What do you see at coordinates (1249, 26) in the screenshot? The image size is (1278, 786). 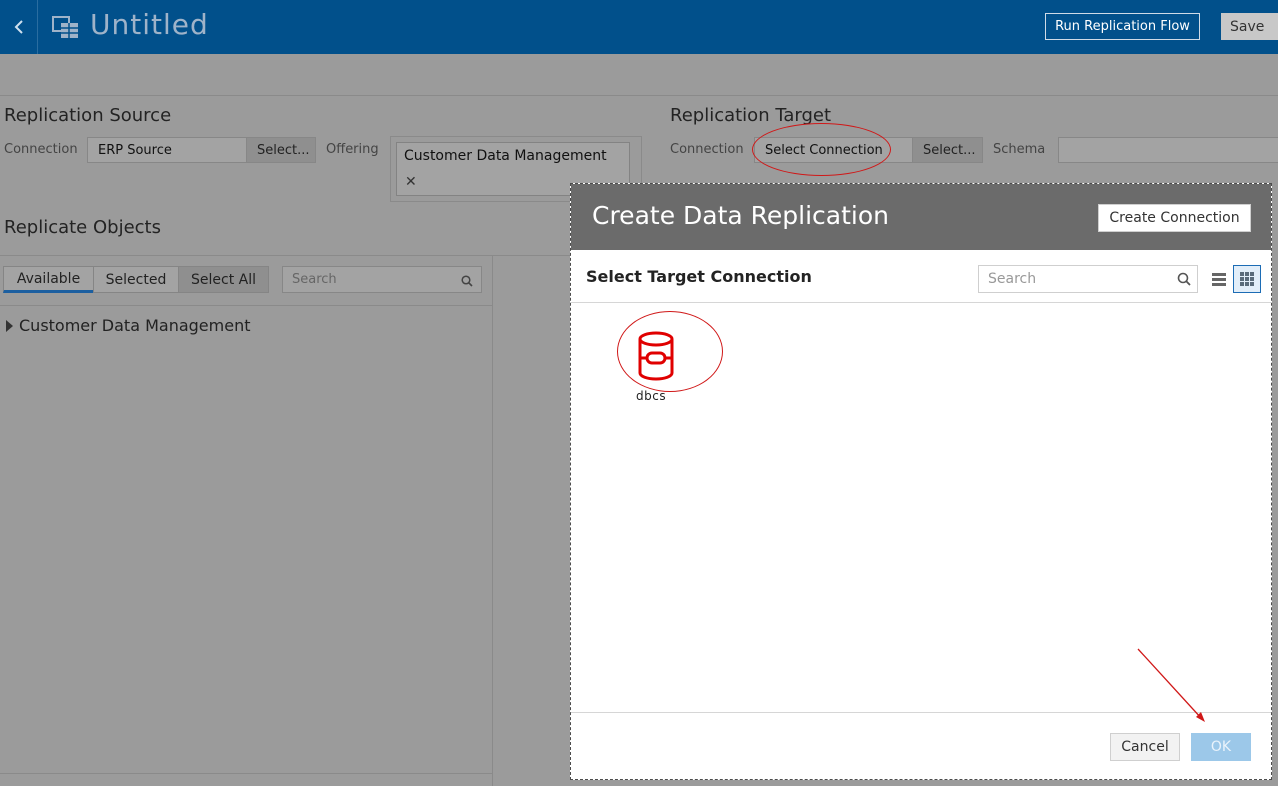 I see `save-button: Save` at bounding box center [1249, 26].